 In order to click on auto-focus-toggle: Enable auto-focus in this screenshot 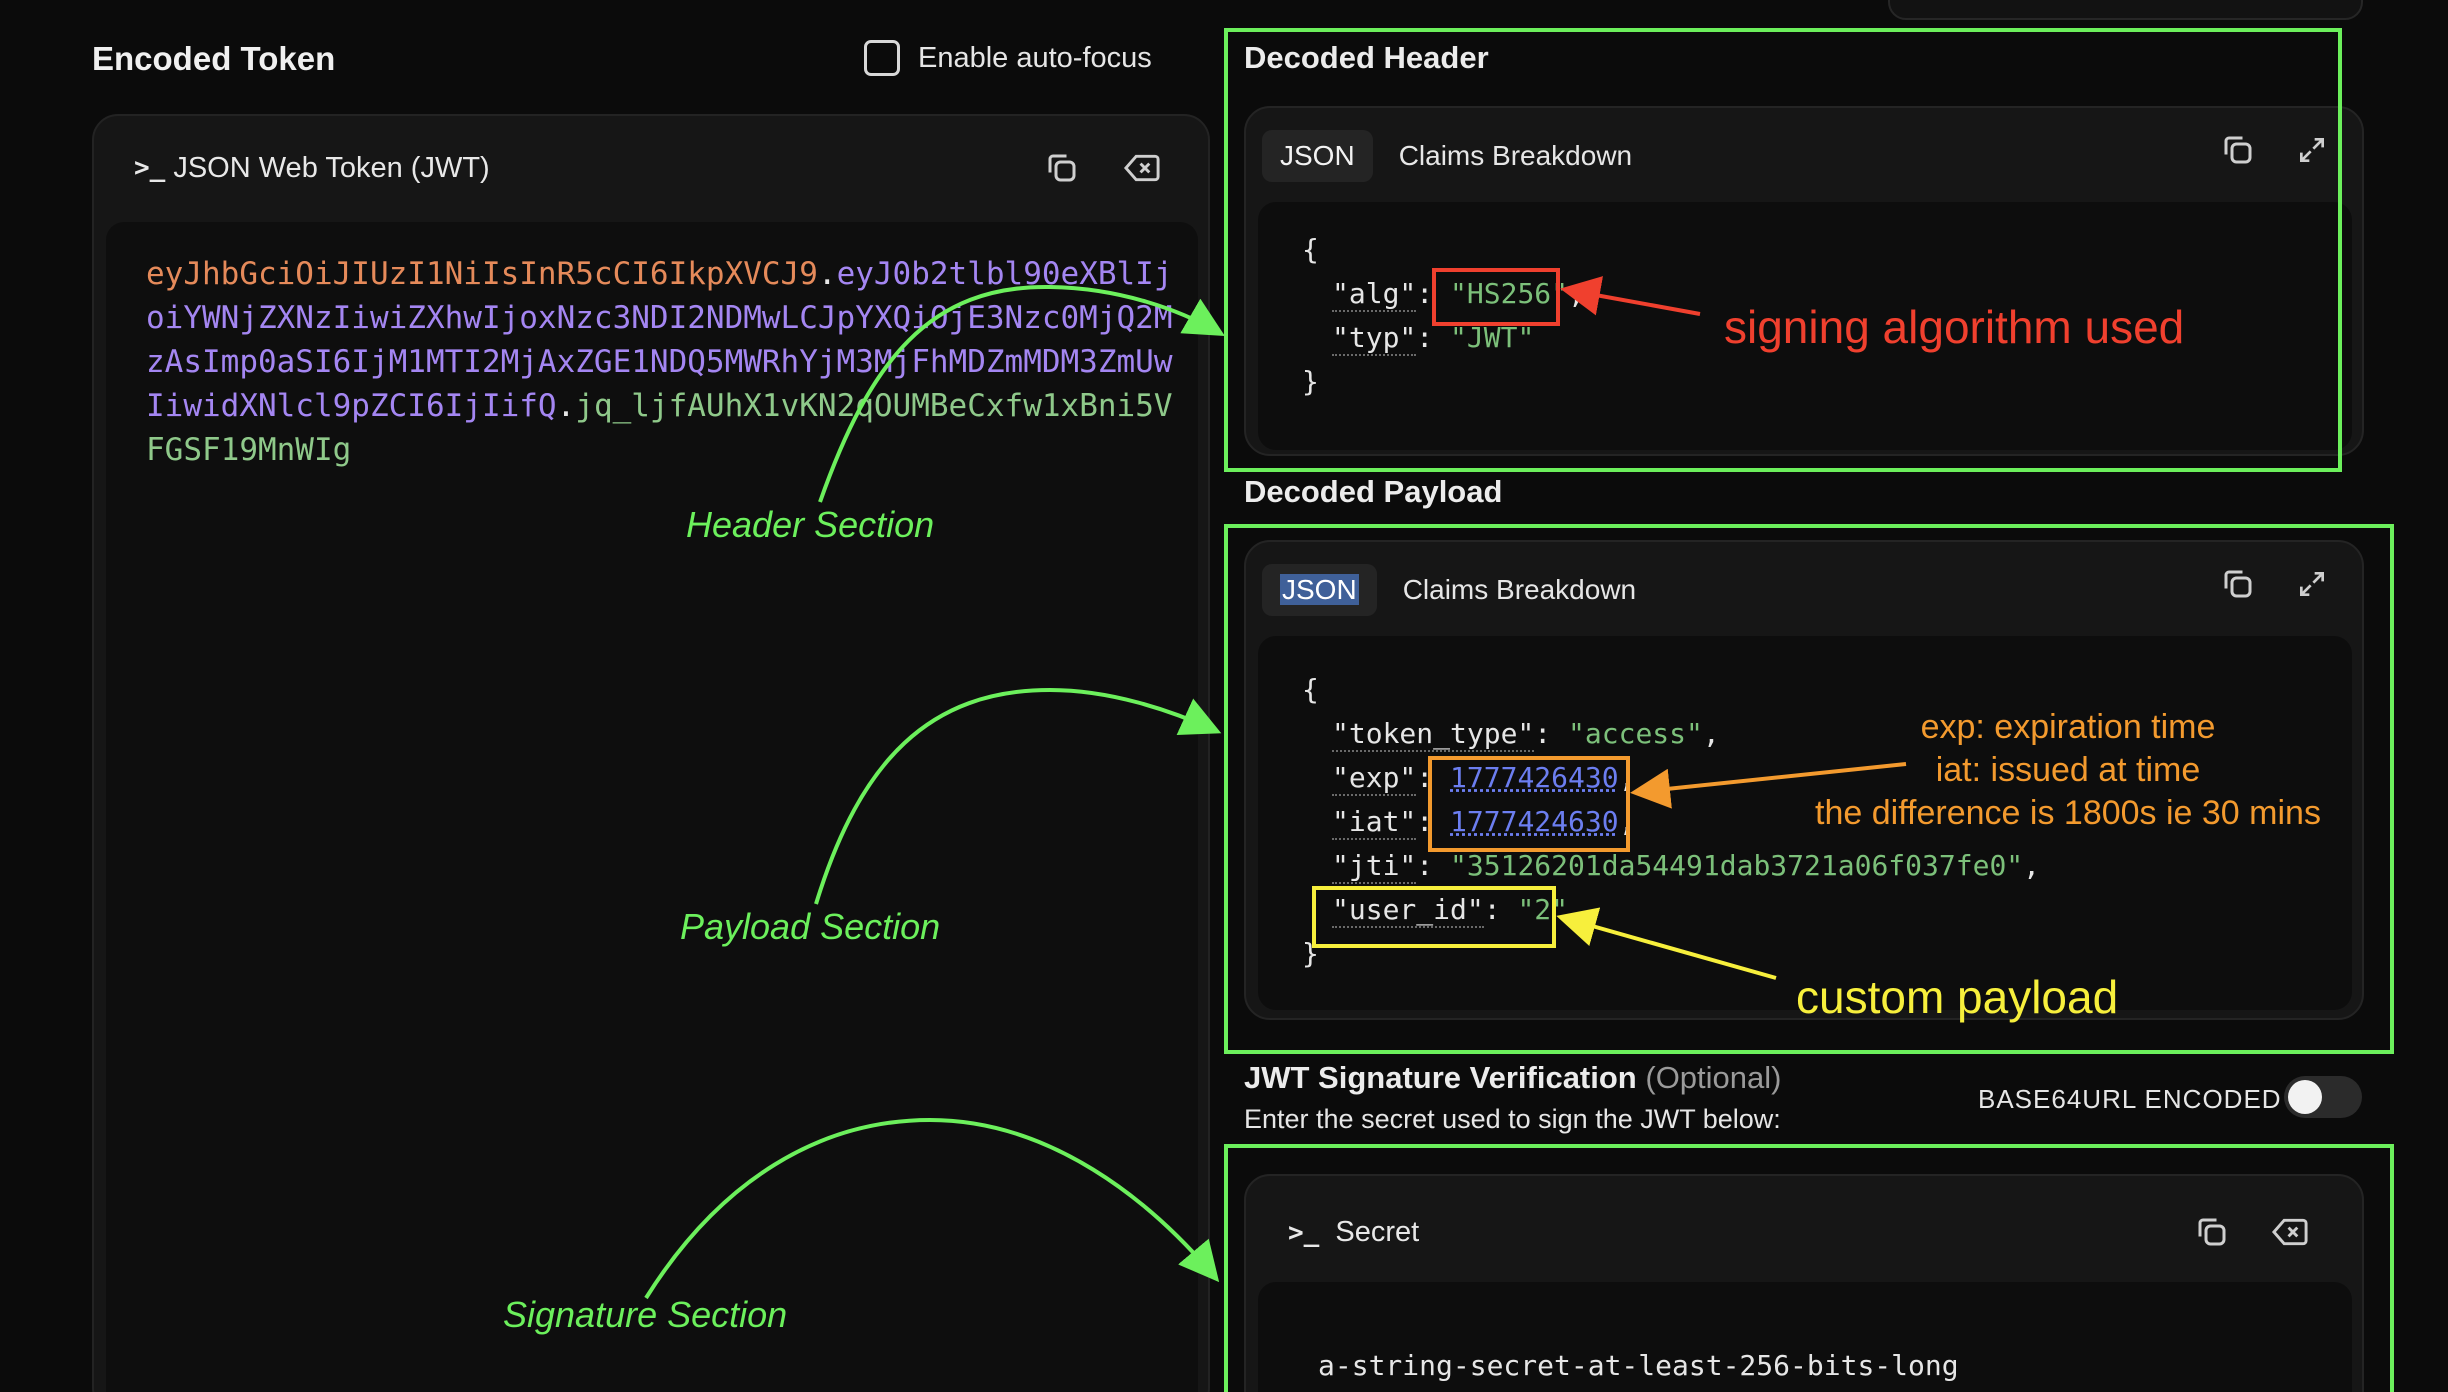, I will do `click(1008, 58)`.